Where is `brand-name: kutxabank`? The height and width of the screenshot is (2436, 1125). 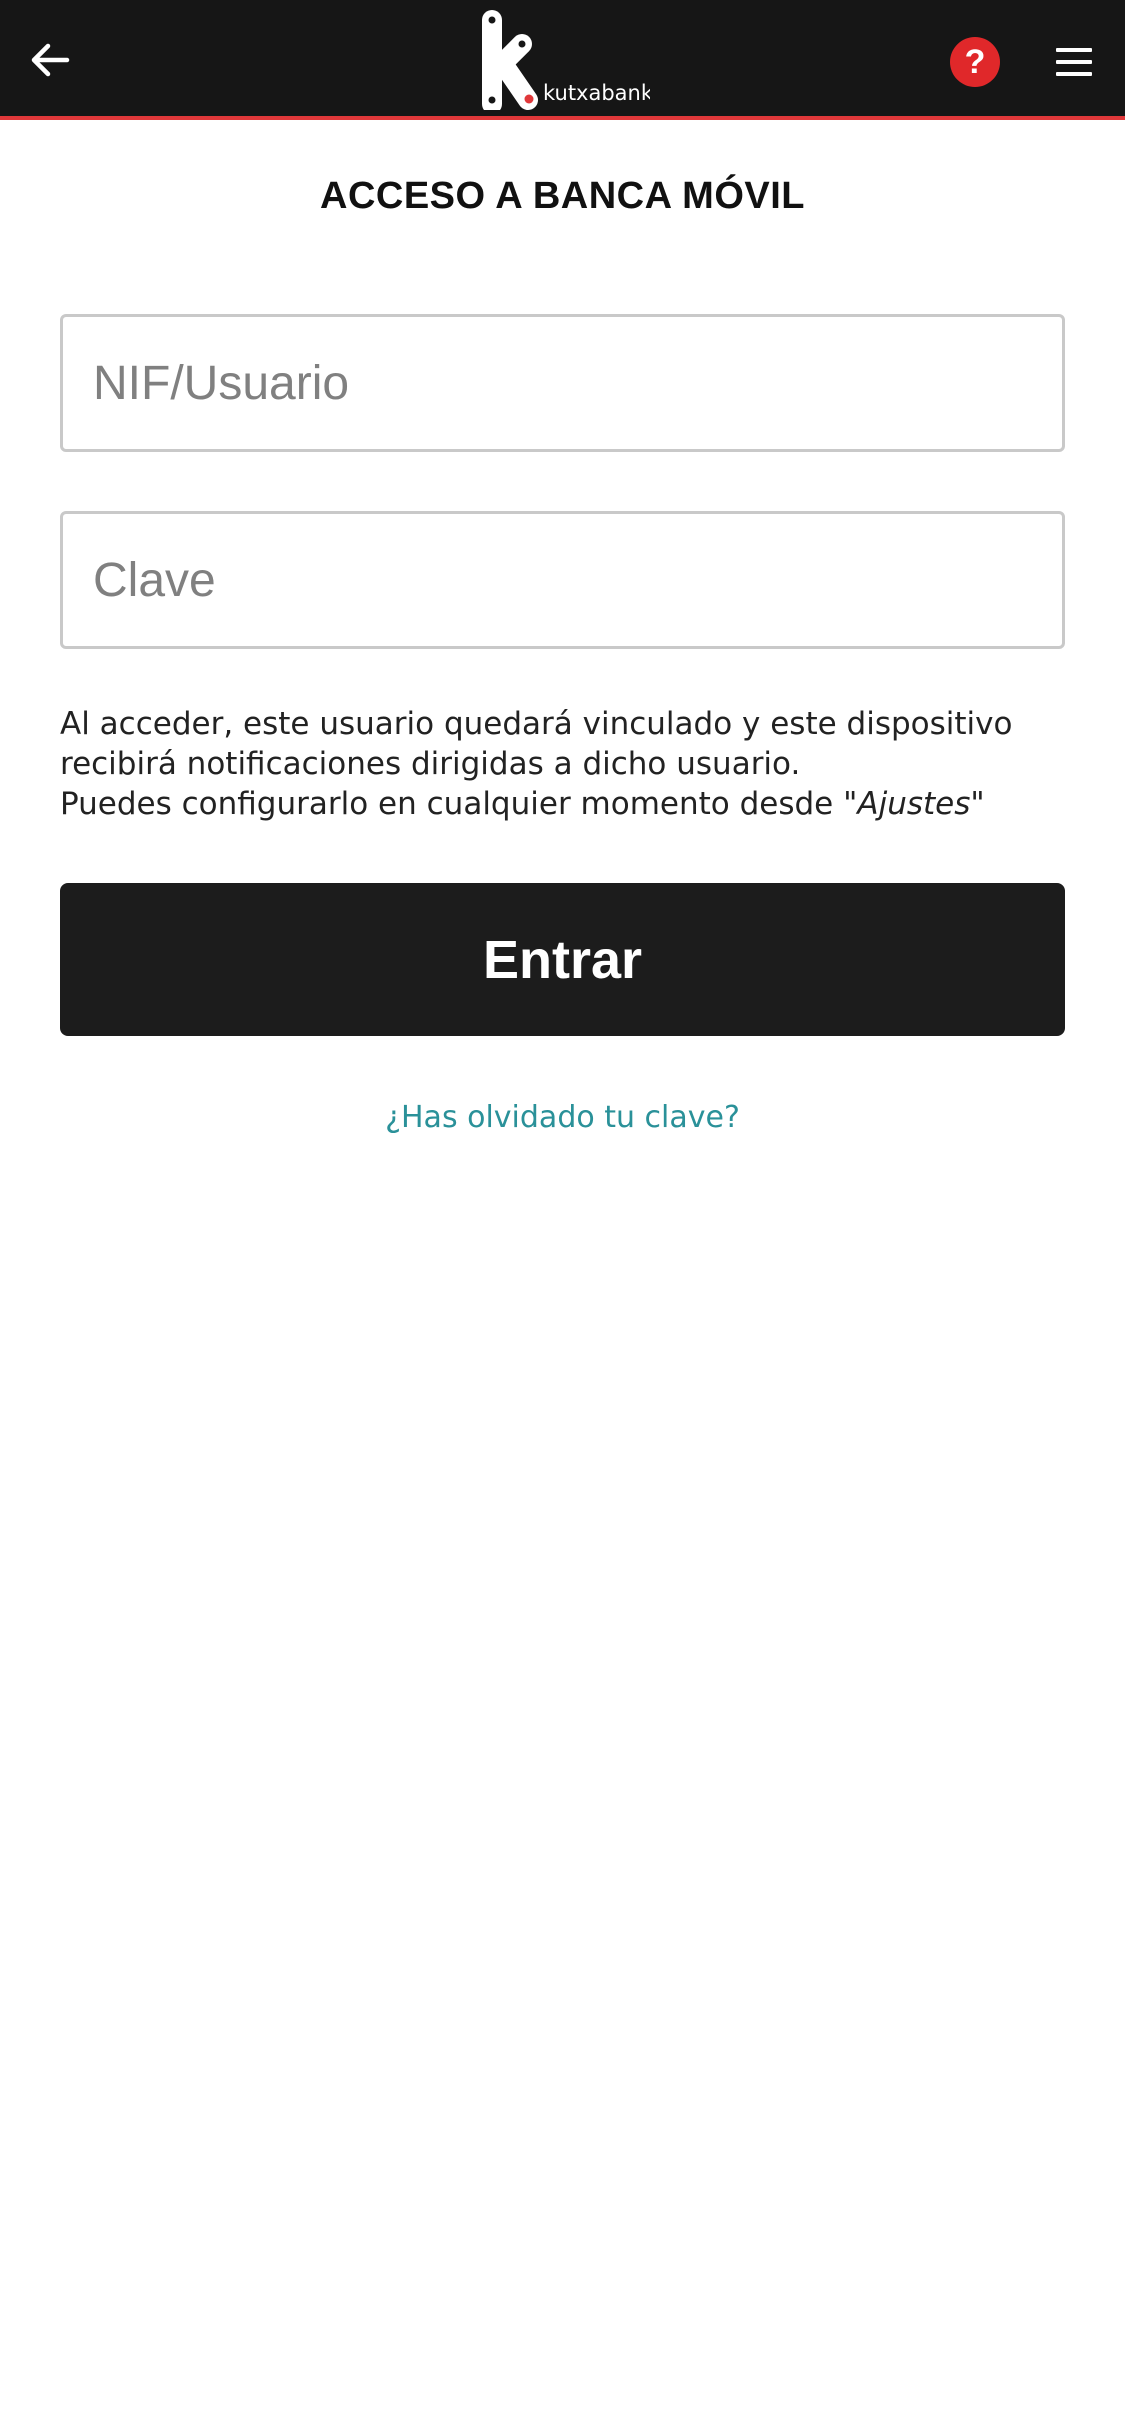
brand-name: kutxabank is located at coordinates (596, 93).